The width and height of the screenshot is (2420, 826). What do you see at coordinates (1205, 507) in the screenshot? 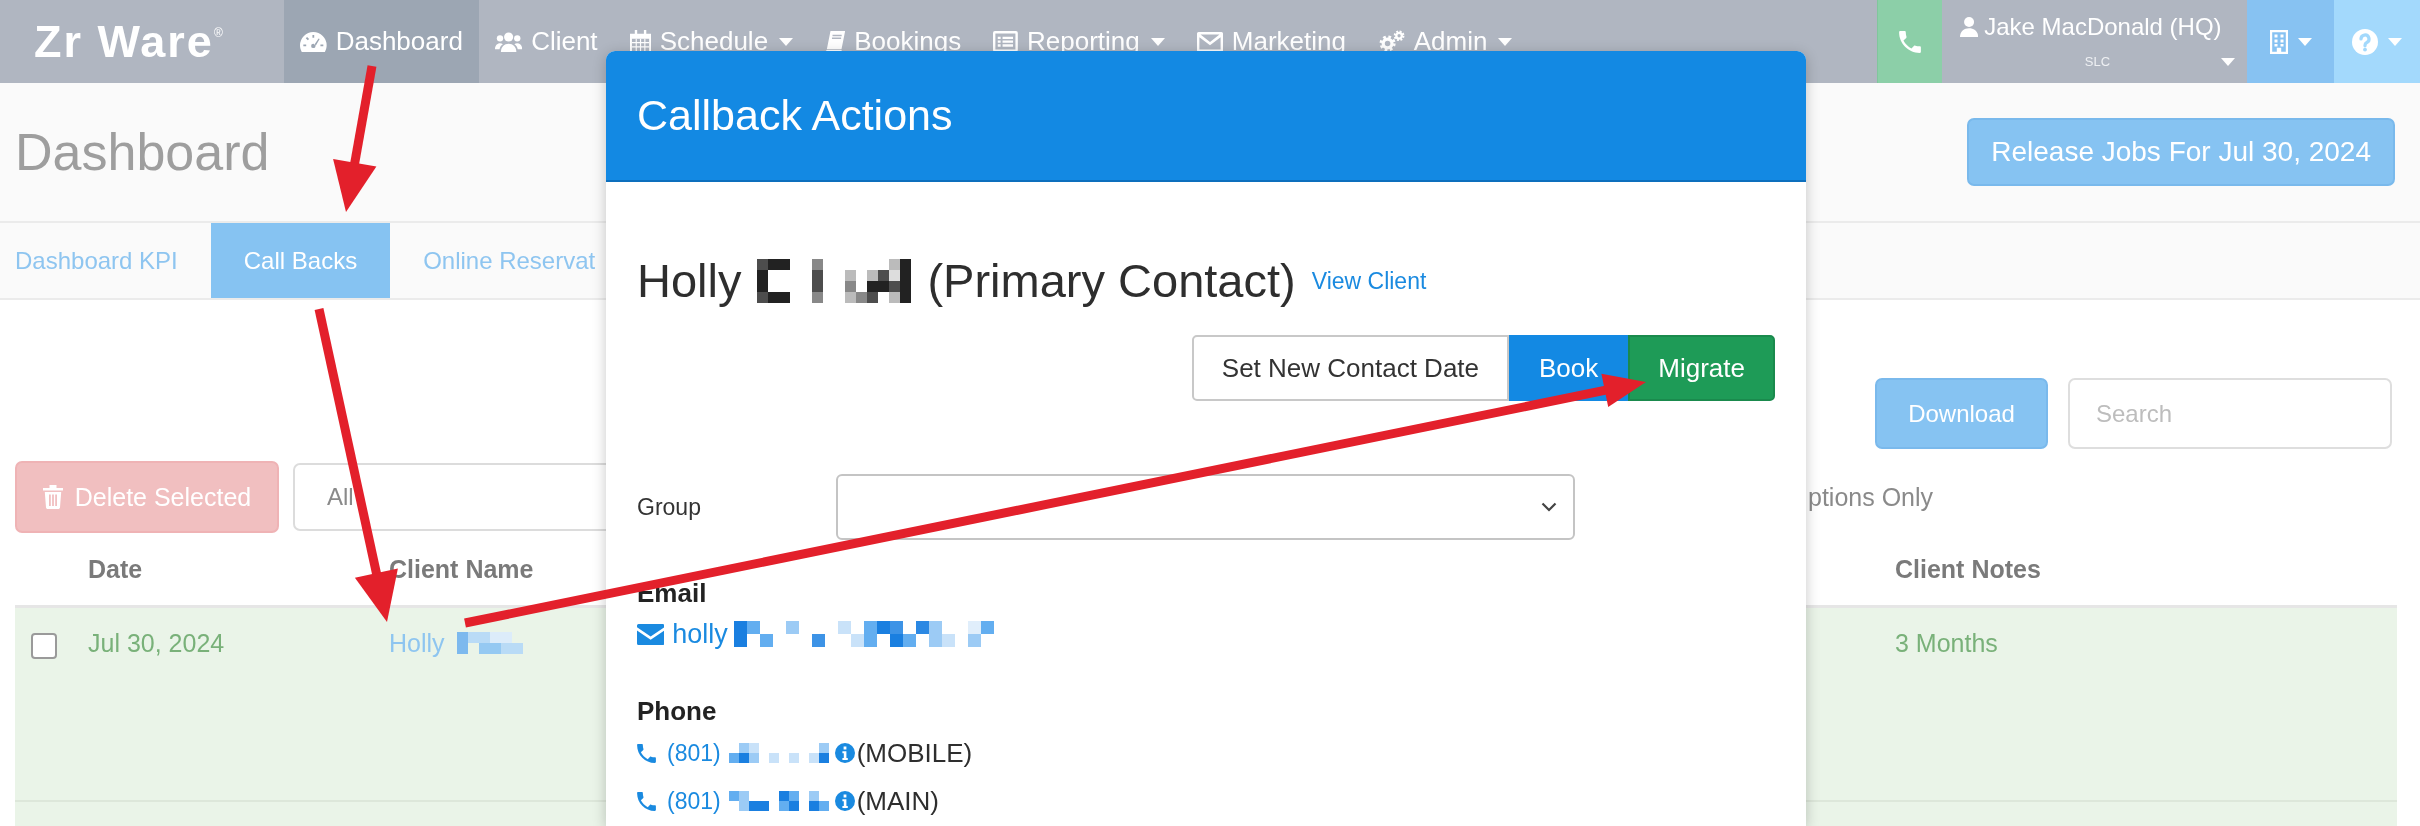
I see `group-select` at bounding box center [1205, 507].